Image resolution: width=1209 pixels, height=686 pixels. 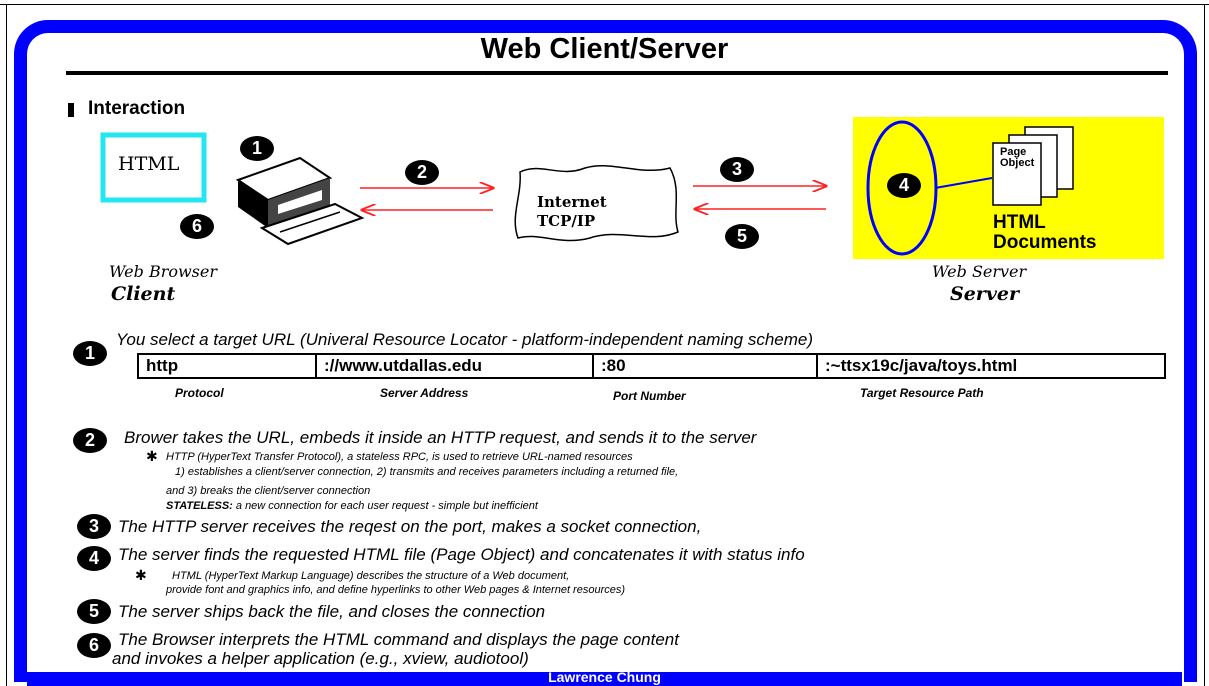 What do you see at coordinates (1017, 163) in the screenshot?
I see `page-object-line2: Object` at bounding box center [1017, 163].